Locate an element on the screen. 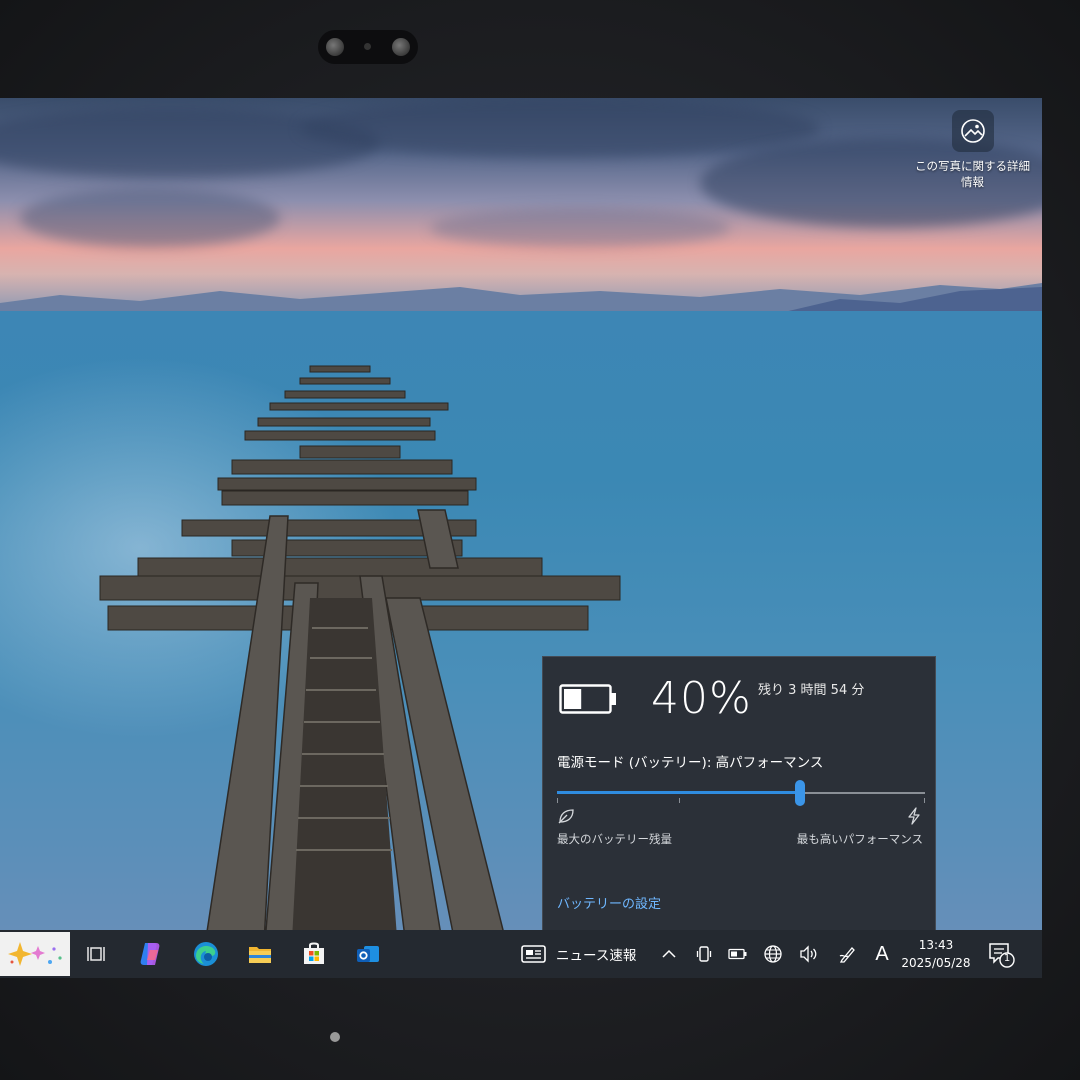 This screenshot has height=1080, width=1080. news-label: ニュース速報 is located at coordinates (596, 956).